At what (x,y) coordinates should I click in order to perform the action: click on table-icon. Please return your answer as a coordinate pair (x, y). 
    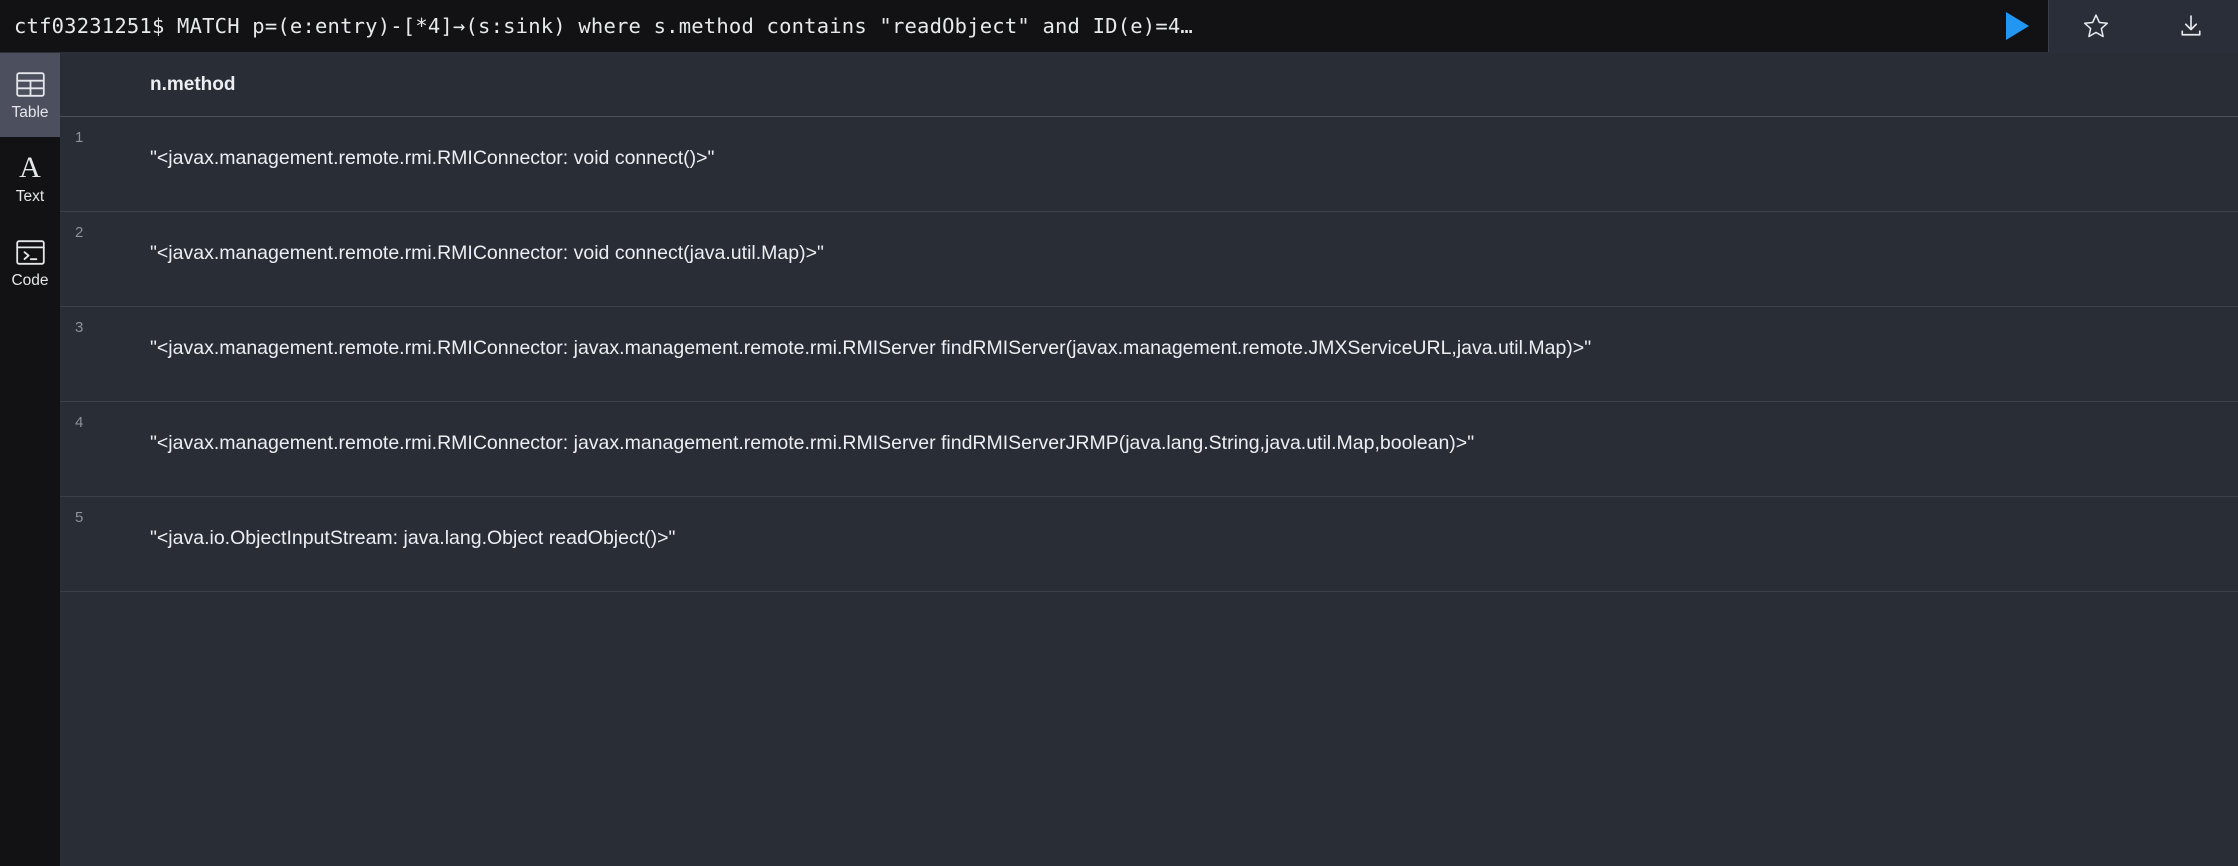
    Looking at the image, I should click on (30, 84).